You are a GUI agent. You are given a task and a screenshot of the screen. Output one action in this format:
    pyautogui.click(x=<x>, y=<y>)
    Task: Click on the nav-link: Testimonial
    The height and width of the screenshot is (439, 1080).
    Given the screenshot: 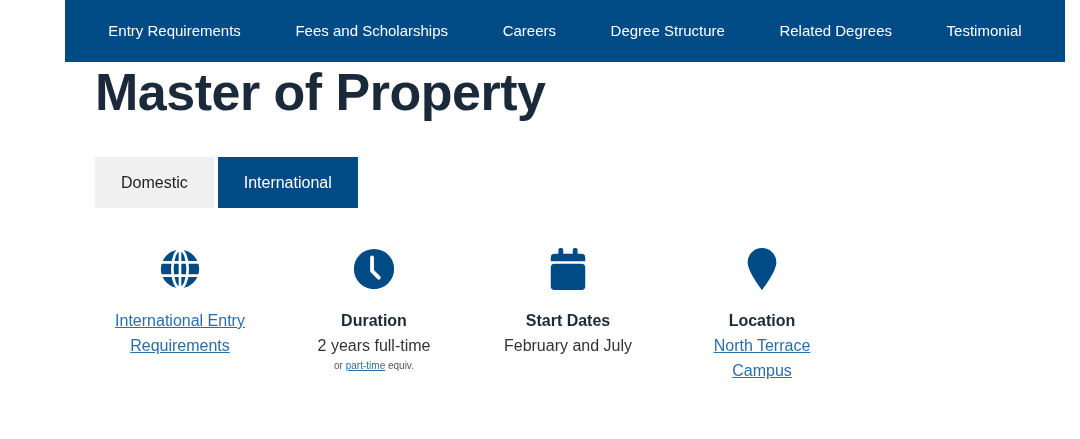 What is the action you would take?
    pyautogui.click(x=984, y=31)
    